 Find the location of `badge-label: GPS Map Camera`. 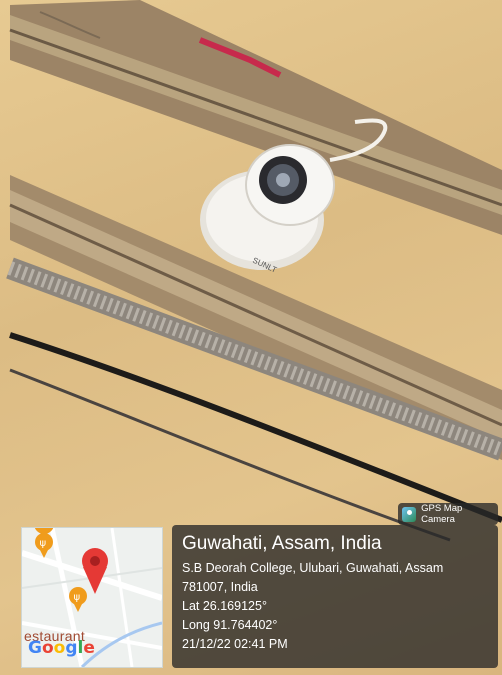

badge-label: GPS Map Camera is located at coordinates (442, 514).